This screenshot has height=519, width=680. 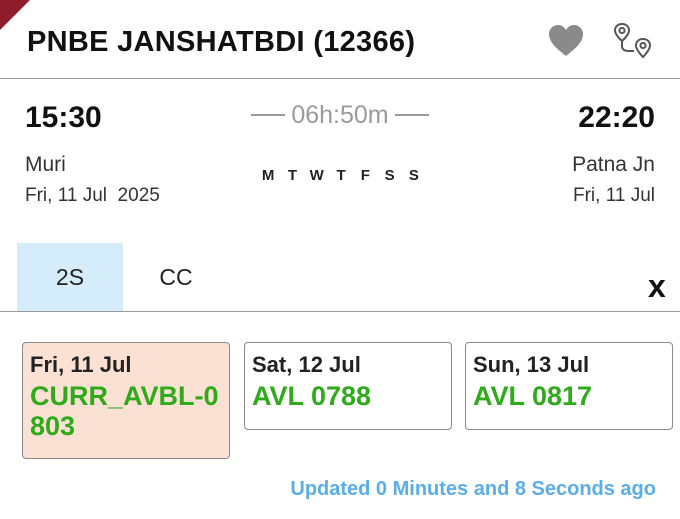 What do you see at coordinates (221, 42) in the screenshot?
I see `train-title: PNBE JANSHATBDI (12366)` at bounding box center [221, 42].